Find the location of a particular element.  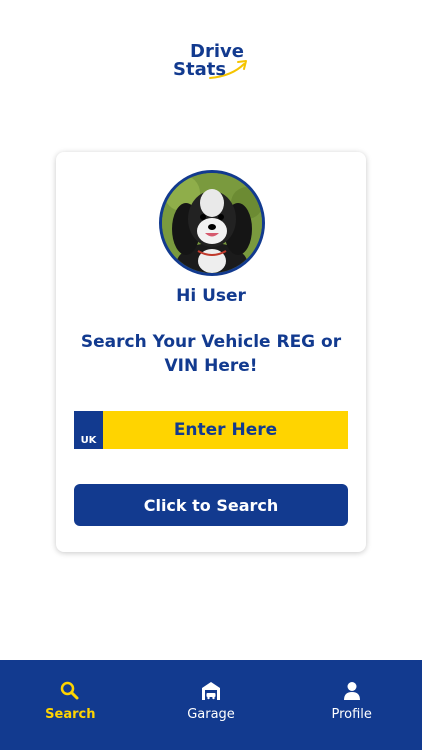

nav-item-search: Search is located at coordinates (70, 705).